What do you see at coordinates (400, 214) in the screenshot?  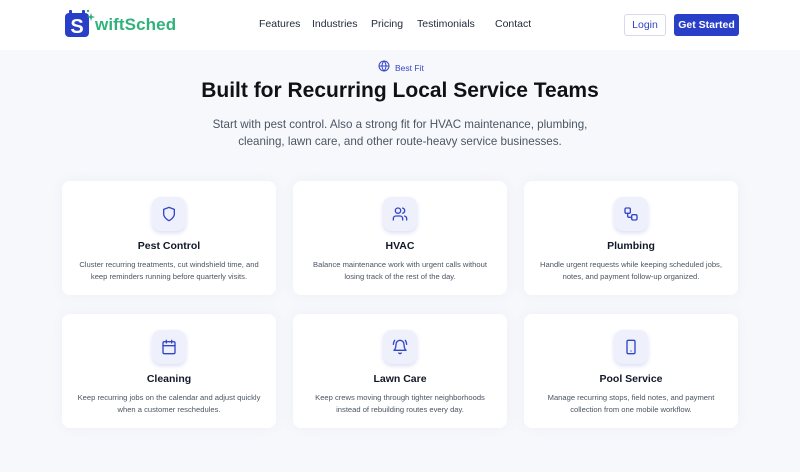 I see `users-icon` at bounding box center [400, 214].